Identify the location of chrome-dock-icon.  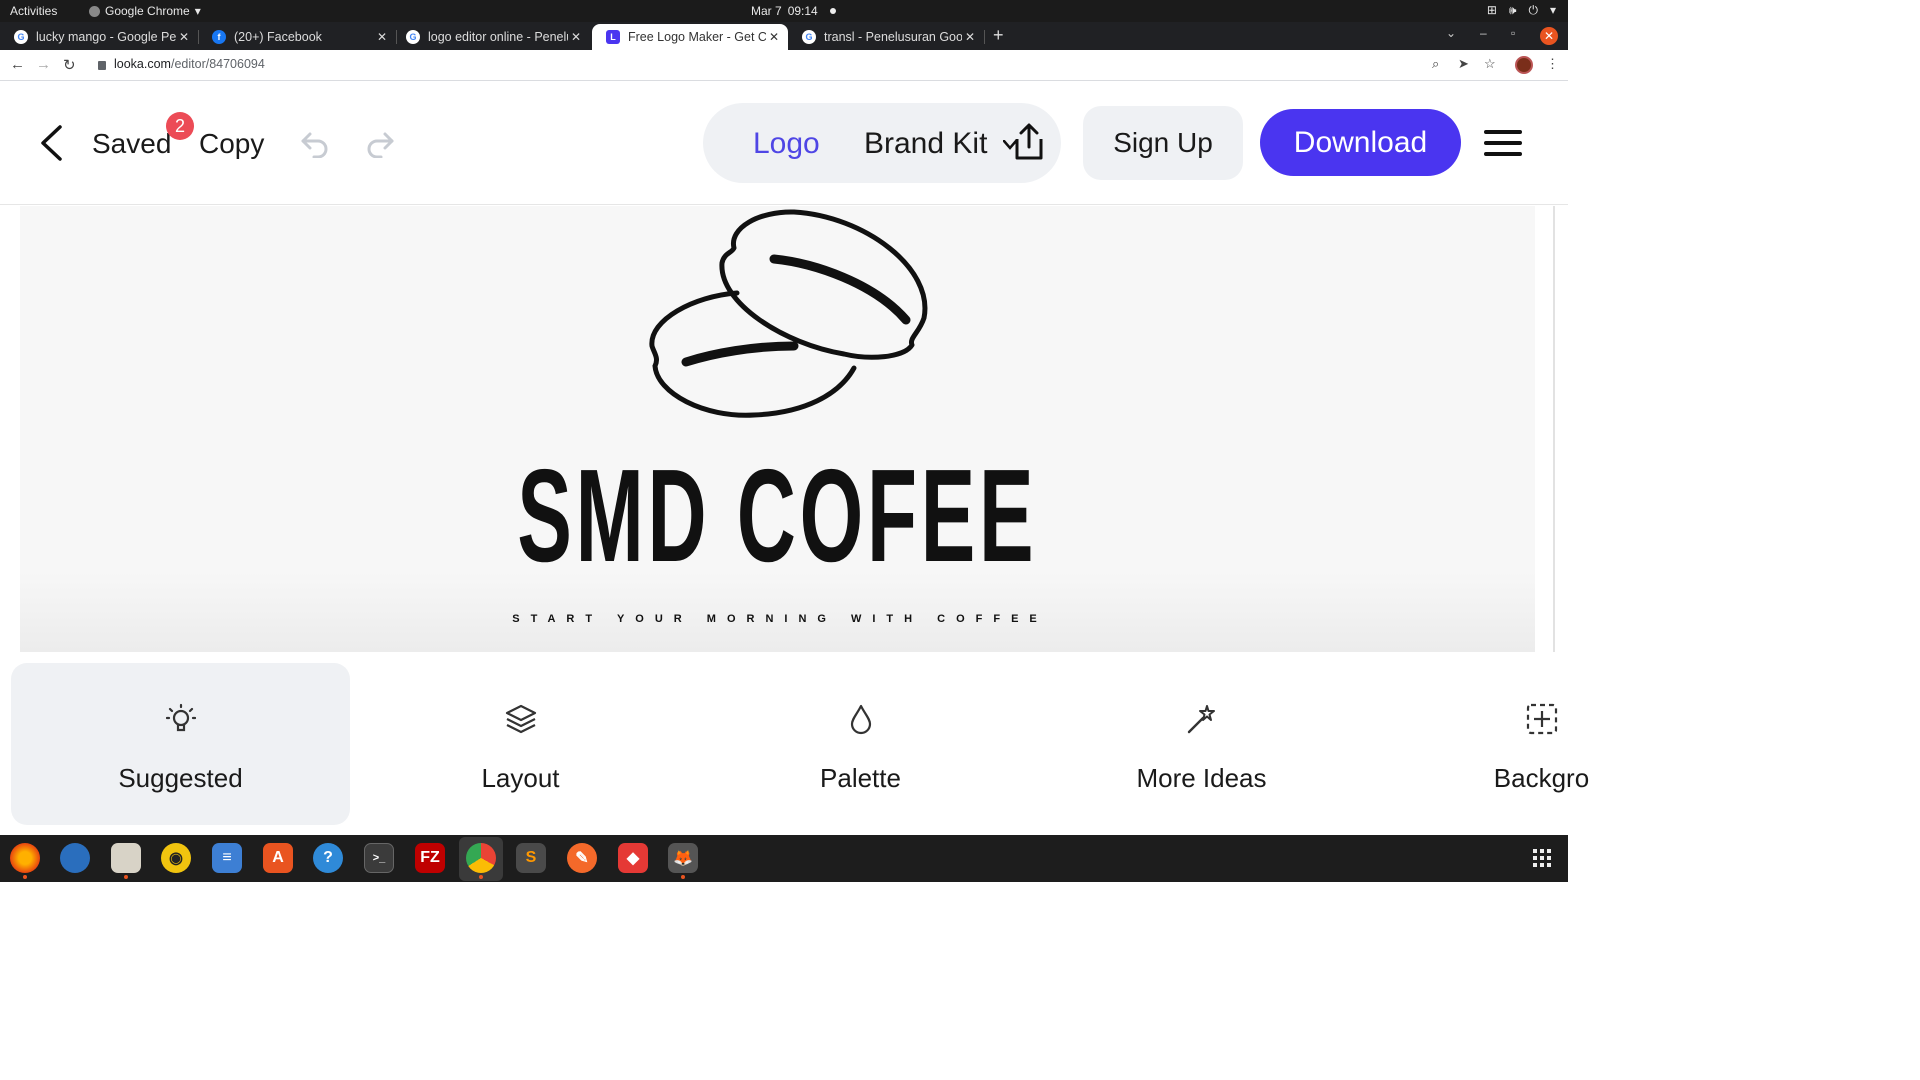
(481, 861).